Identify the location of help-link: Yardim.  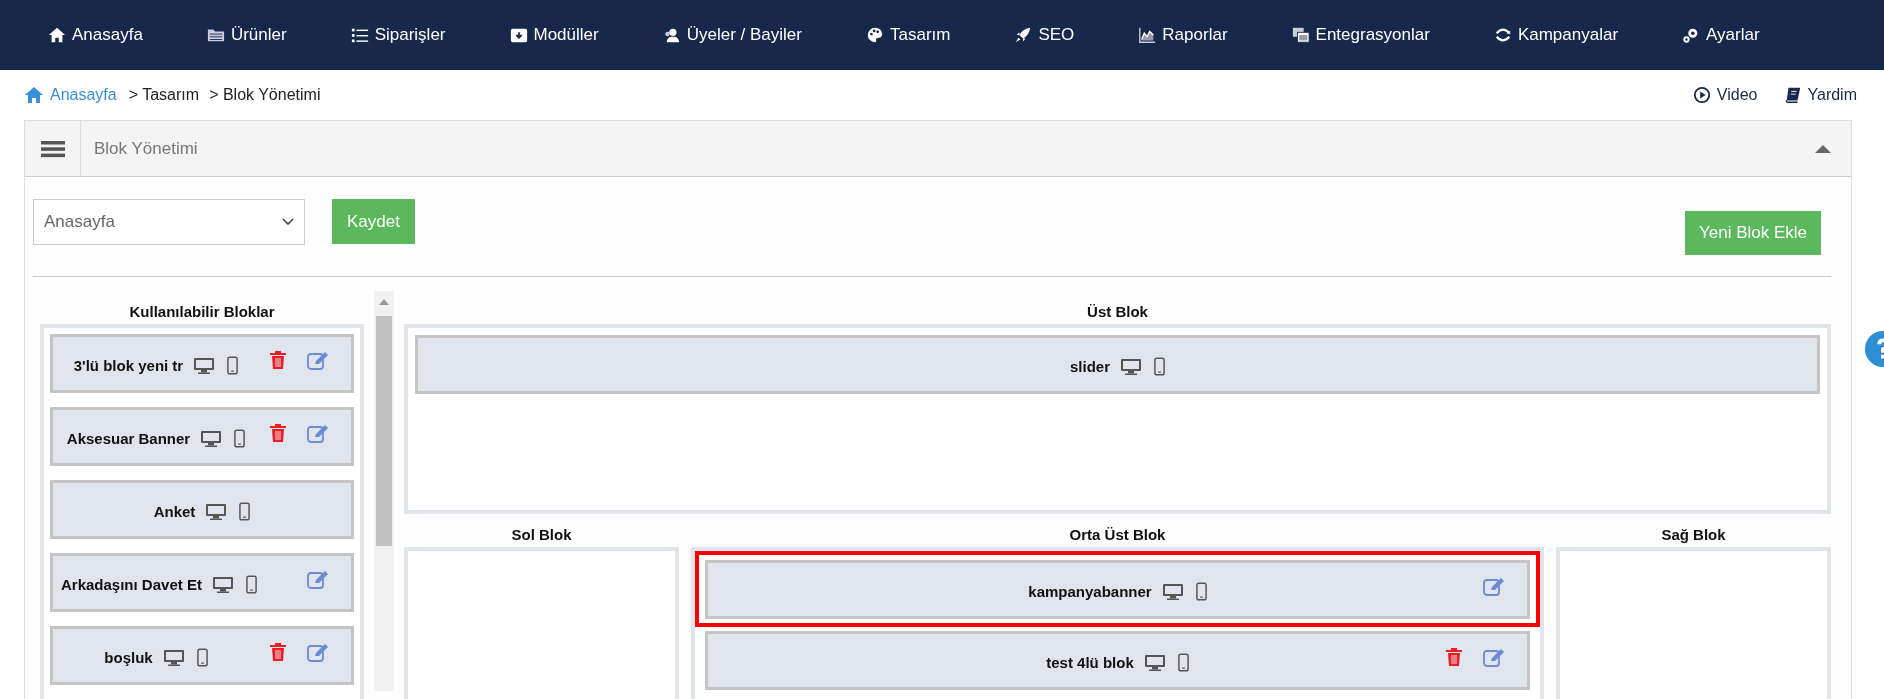
(1820, 95).